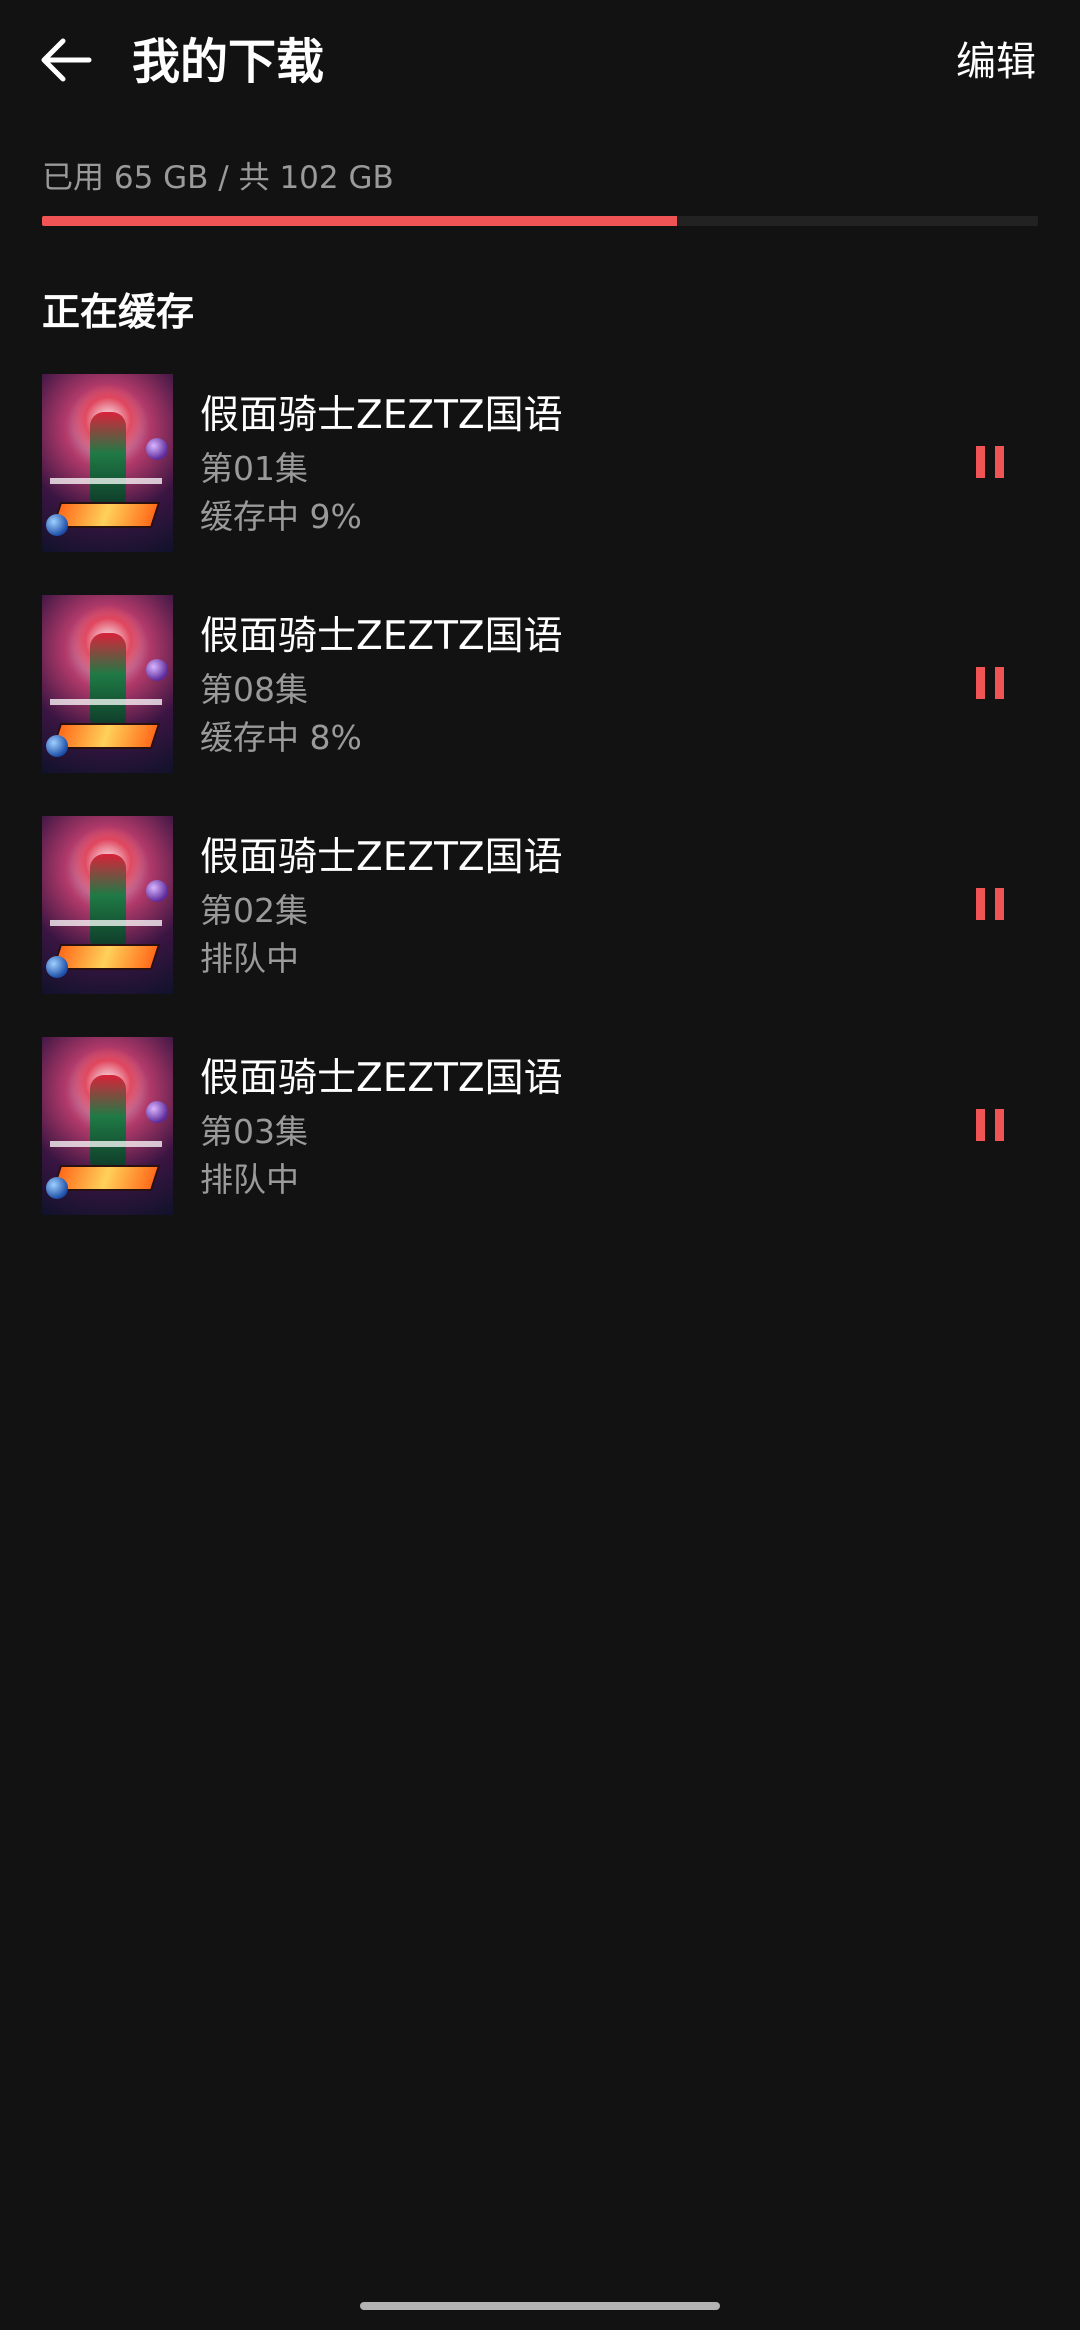 This screenshot has height=2330, width=1080. Describe the element at coordinates (281, 516) in the screenshot. I see `download-status: 缓存中 9%` at that location.